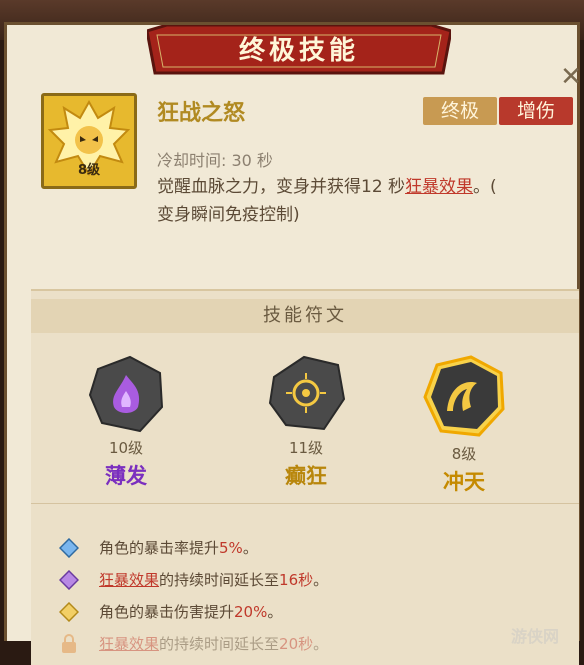 The width and height of the screenshot is (584, 665). I want to click on effect-row-1: 角色的暴击率提升5%。, so click(309, 548).